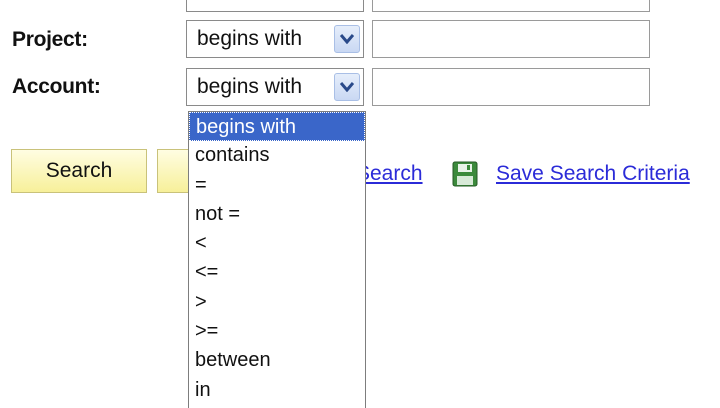  I want to click on project-operator-value: begins with, so click(250, 38).